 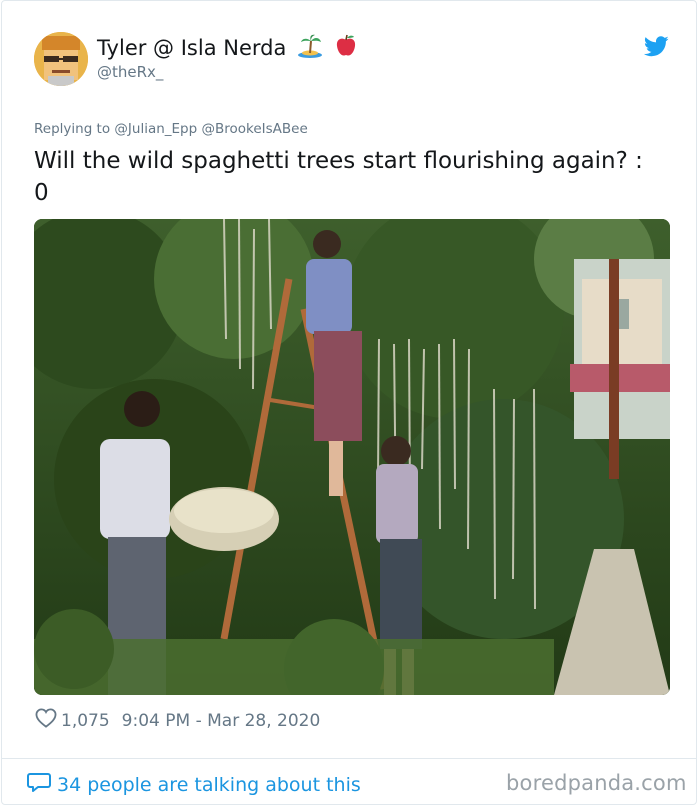 What do you see at coordinates (39, 784) in the screenshot?
I see `speech-bubble-icon` at bounding box center [39, 784].